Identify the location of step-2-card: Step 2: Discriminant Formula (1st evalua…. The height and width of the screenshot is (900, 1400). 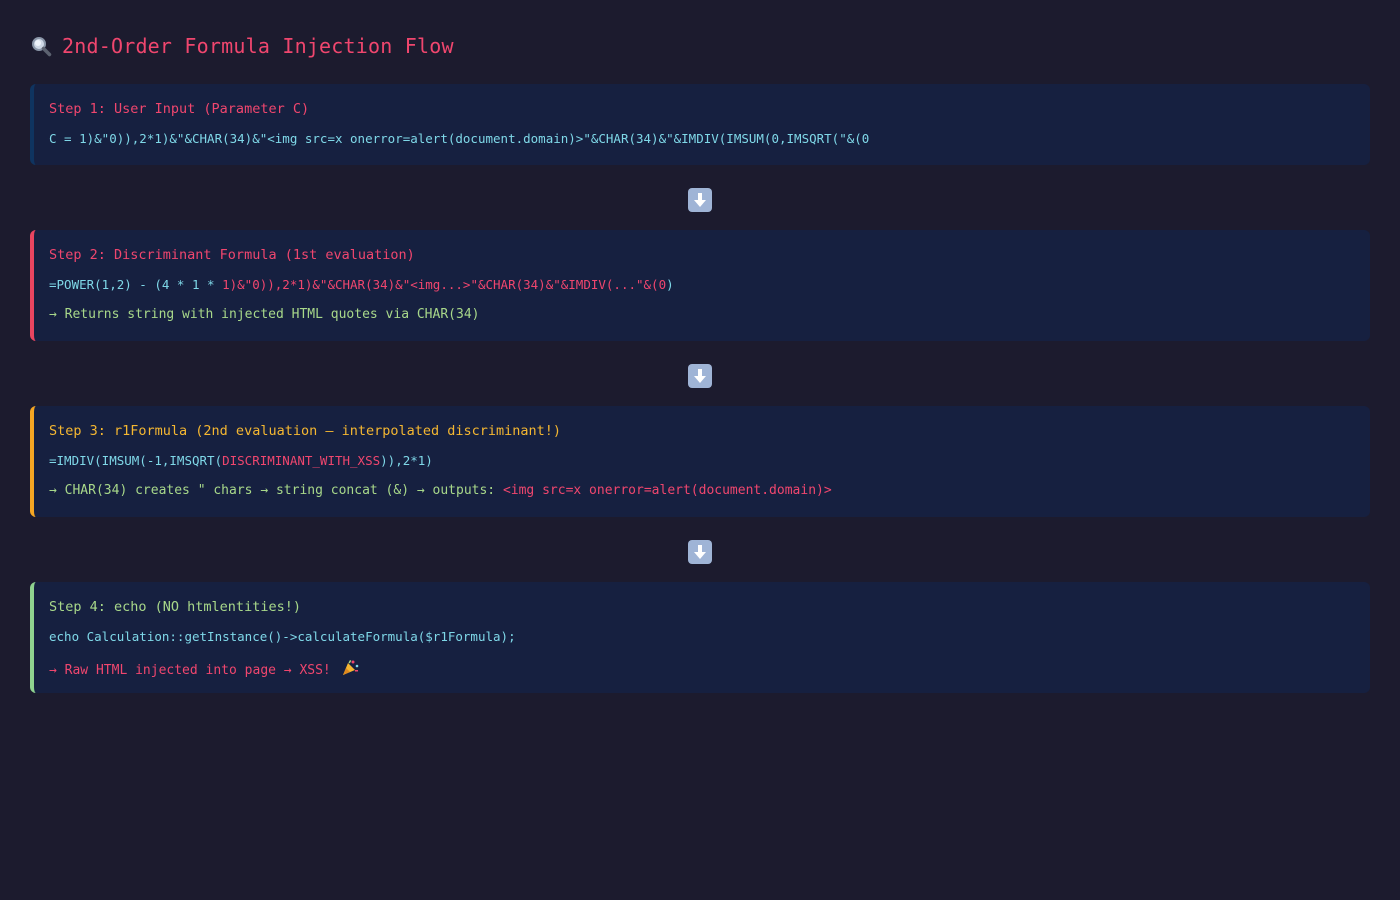
(700, 285).